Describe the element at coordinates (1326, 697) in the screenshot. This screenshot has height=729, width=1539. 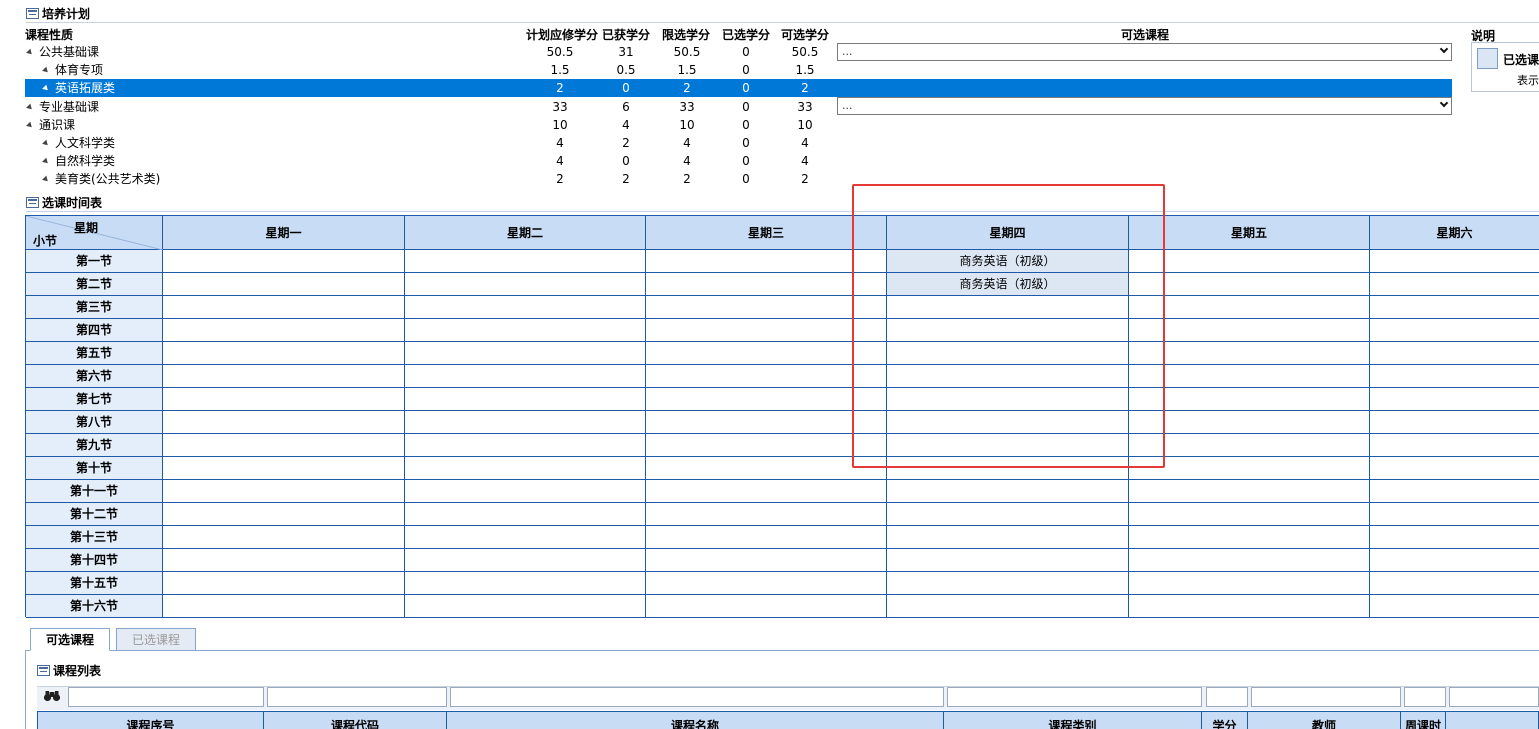
I see `filter-teacher` at that location.